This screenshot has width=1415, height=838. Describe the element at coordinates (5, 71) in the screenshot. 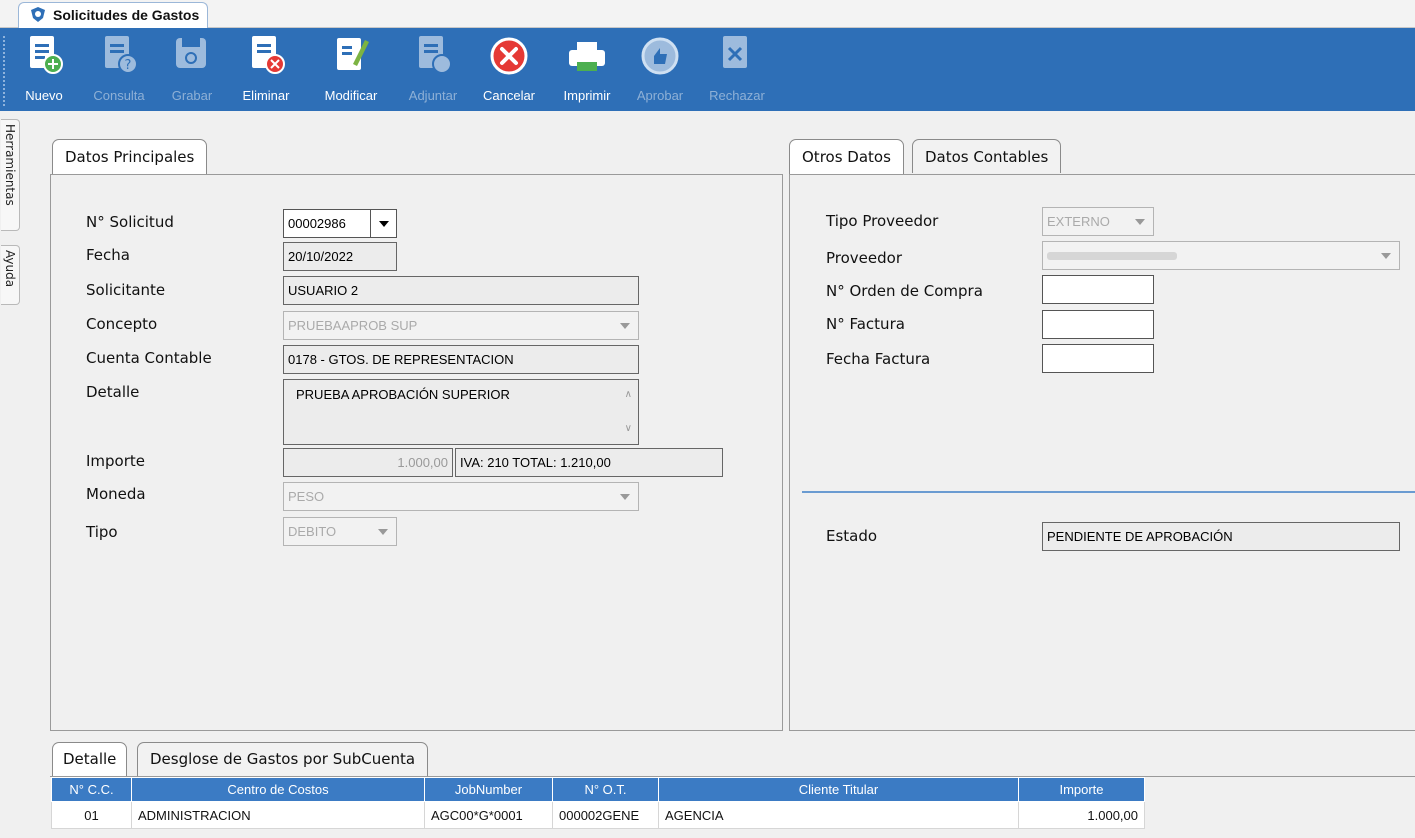

I see `toolbar-grip` at that location.